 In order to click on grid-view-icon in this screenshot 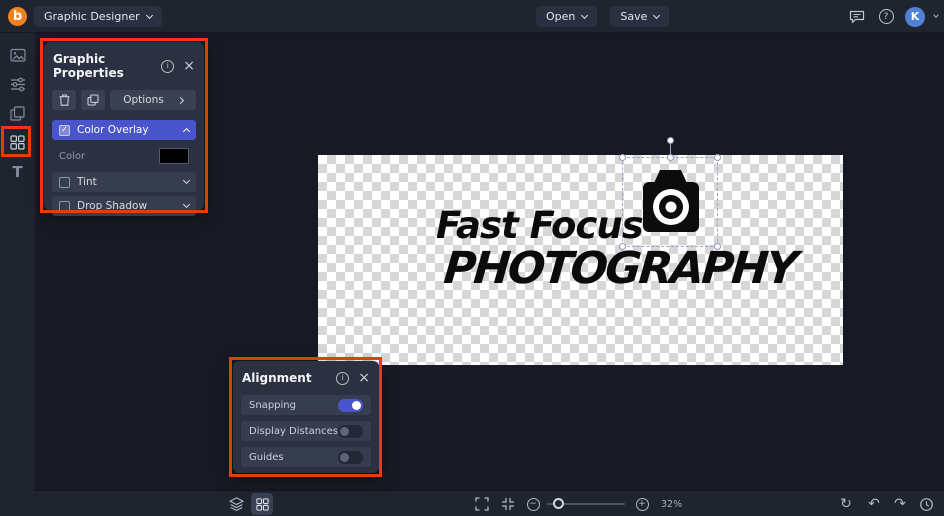, I will do `click(262, 504)`.